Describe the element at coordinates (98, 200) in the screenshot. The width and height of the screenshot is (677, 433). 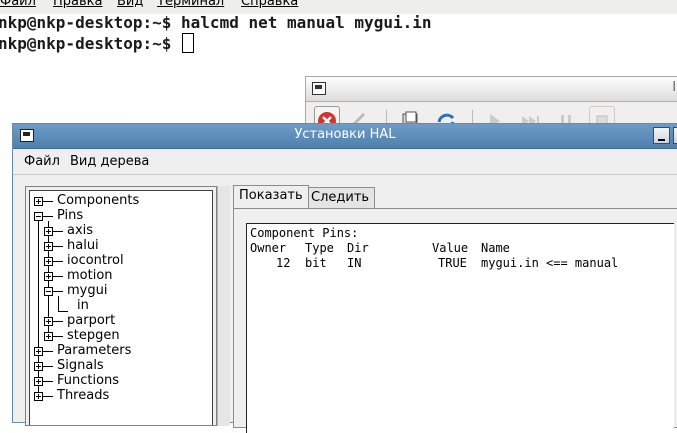
I see `tree-item-components: Components` at that location.